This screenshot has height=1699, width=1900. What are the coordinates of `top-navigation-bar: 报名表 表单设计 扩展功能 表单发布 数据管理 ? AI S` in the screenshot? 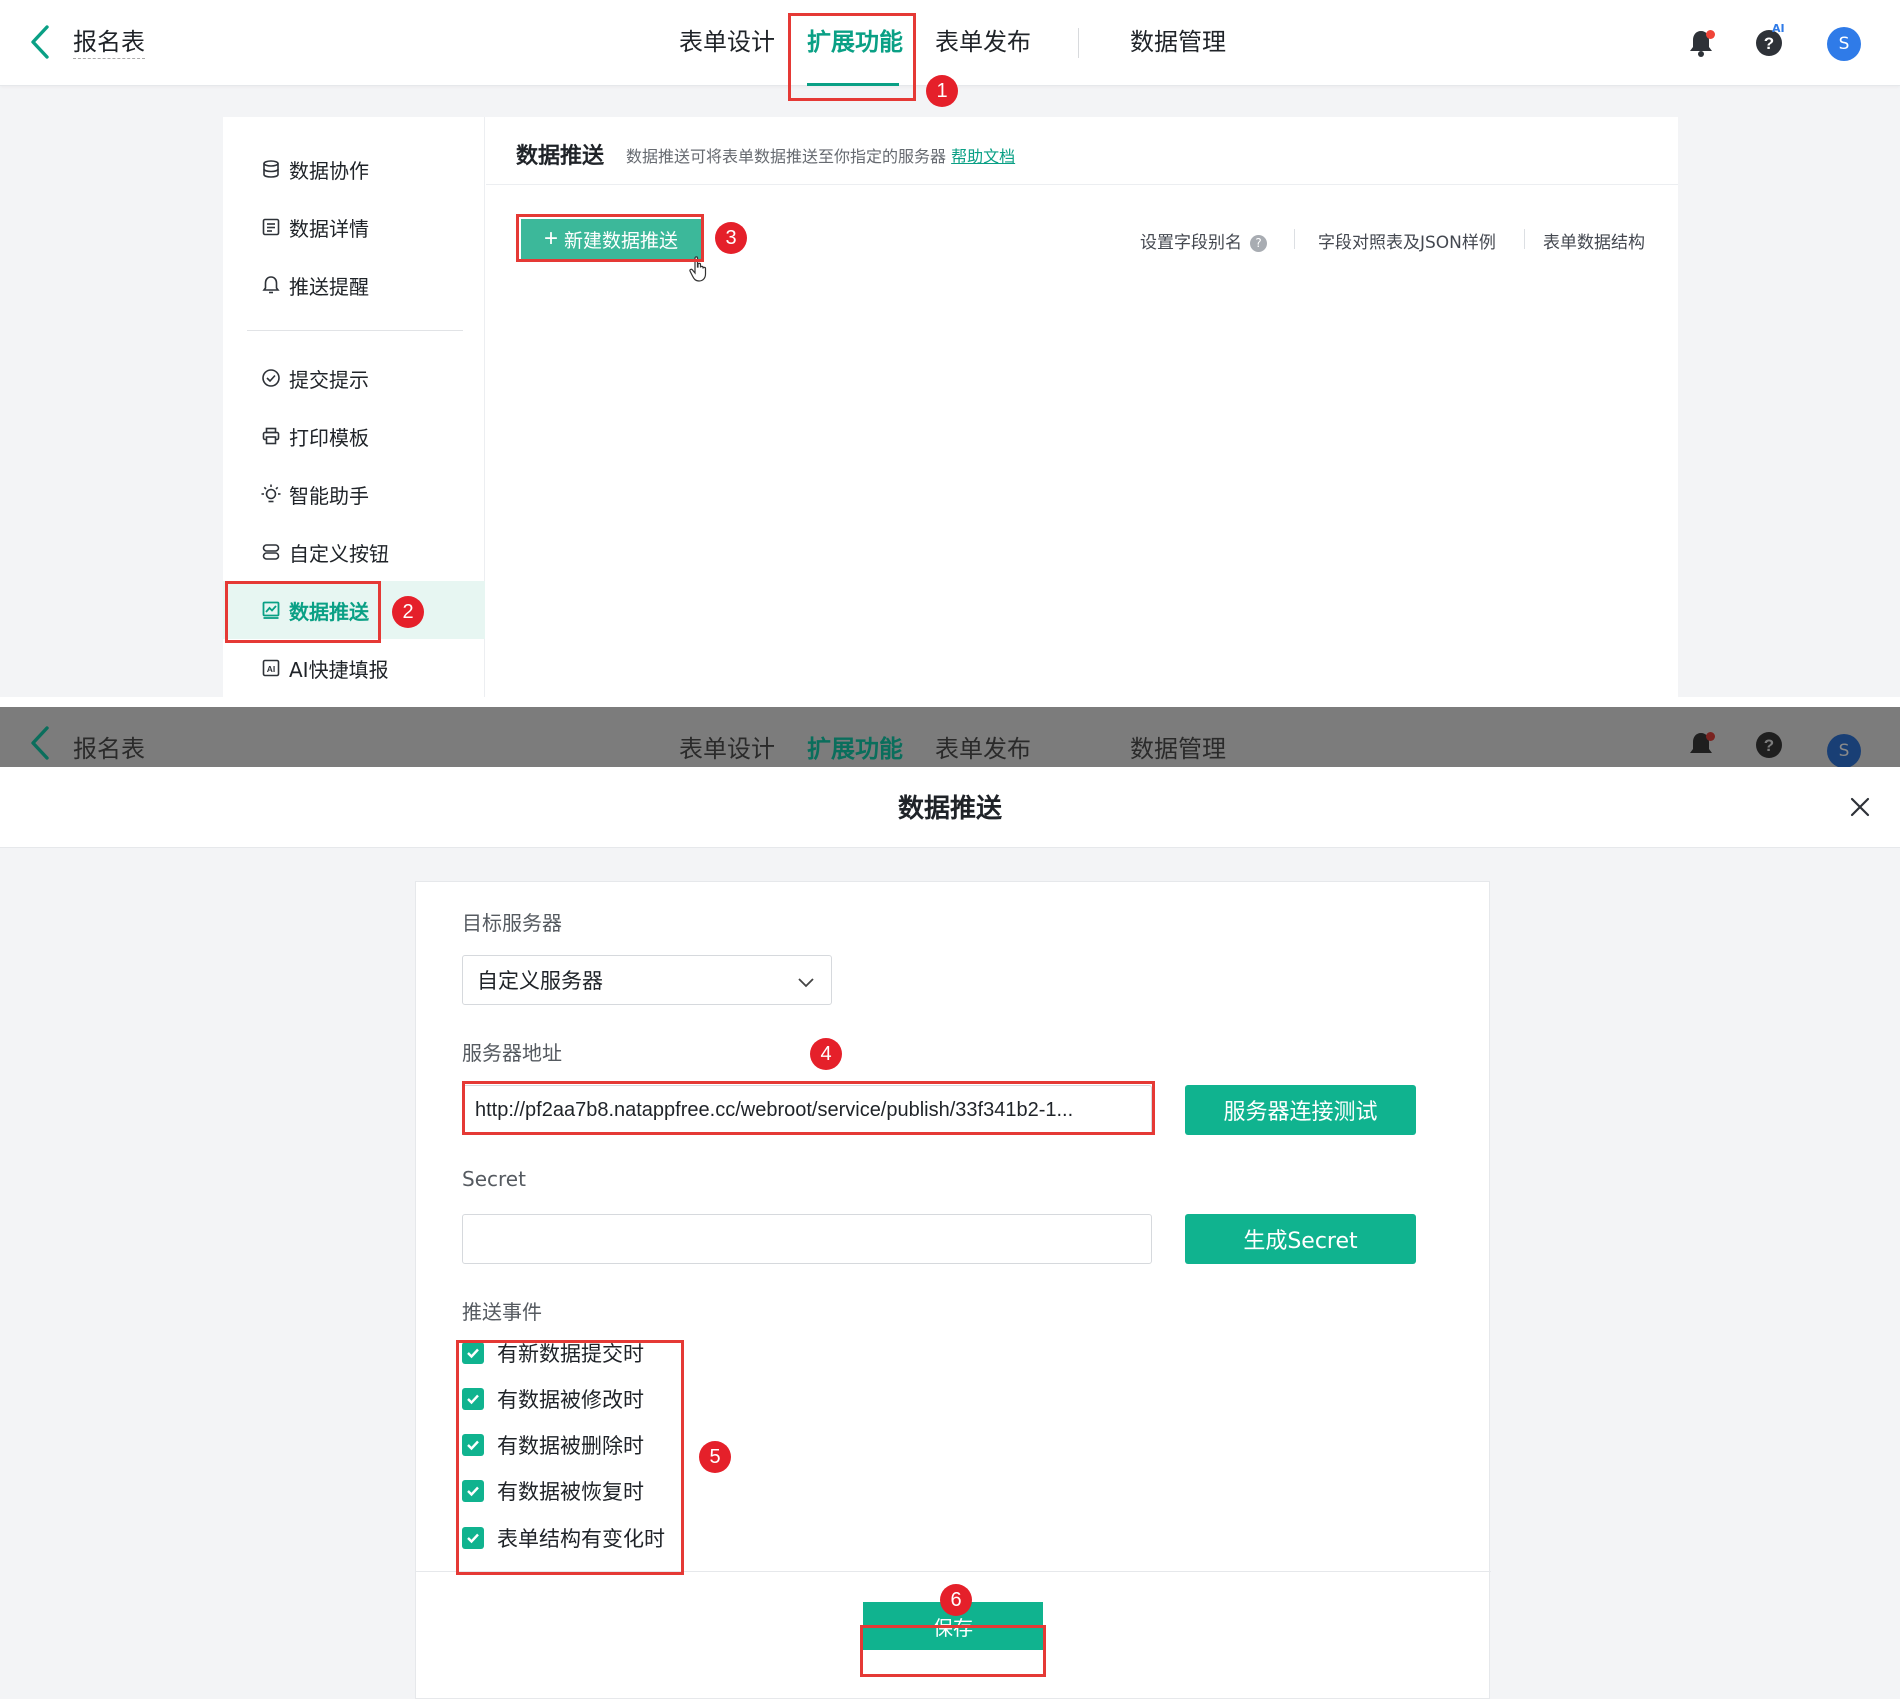 It's located at (950, 43).